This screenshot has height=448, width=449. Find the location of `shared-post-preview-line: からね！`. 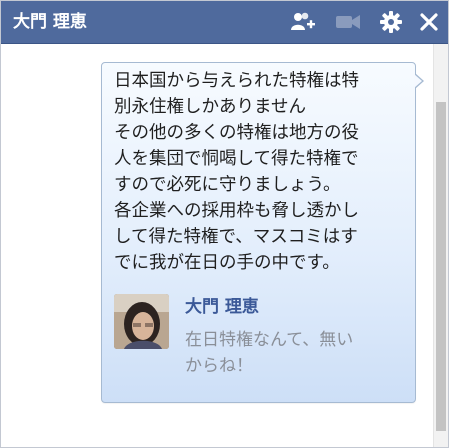

shared-post-preview-line: からね！ is located at coordinates (219, 366).